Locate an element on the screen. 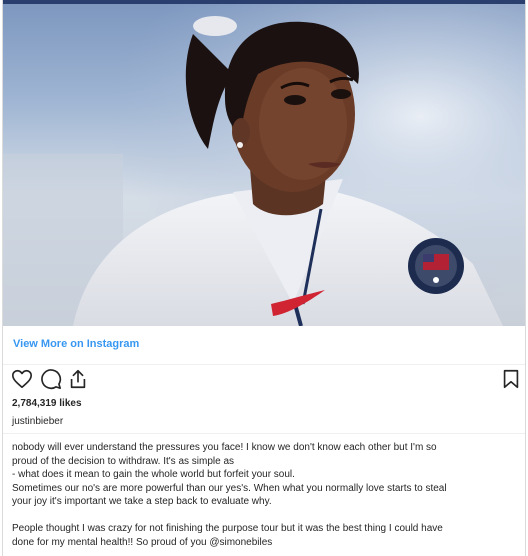 Image resolution: width=528 pixels, height=556 pixels. view-more-link: View More on Instagram is located at coordinates (76, 344).